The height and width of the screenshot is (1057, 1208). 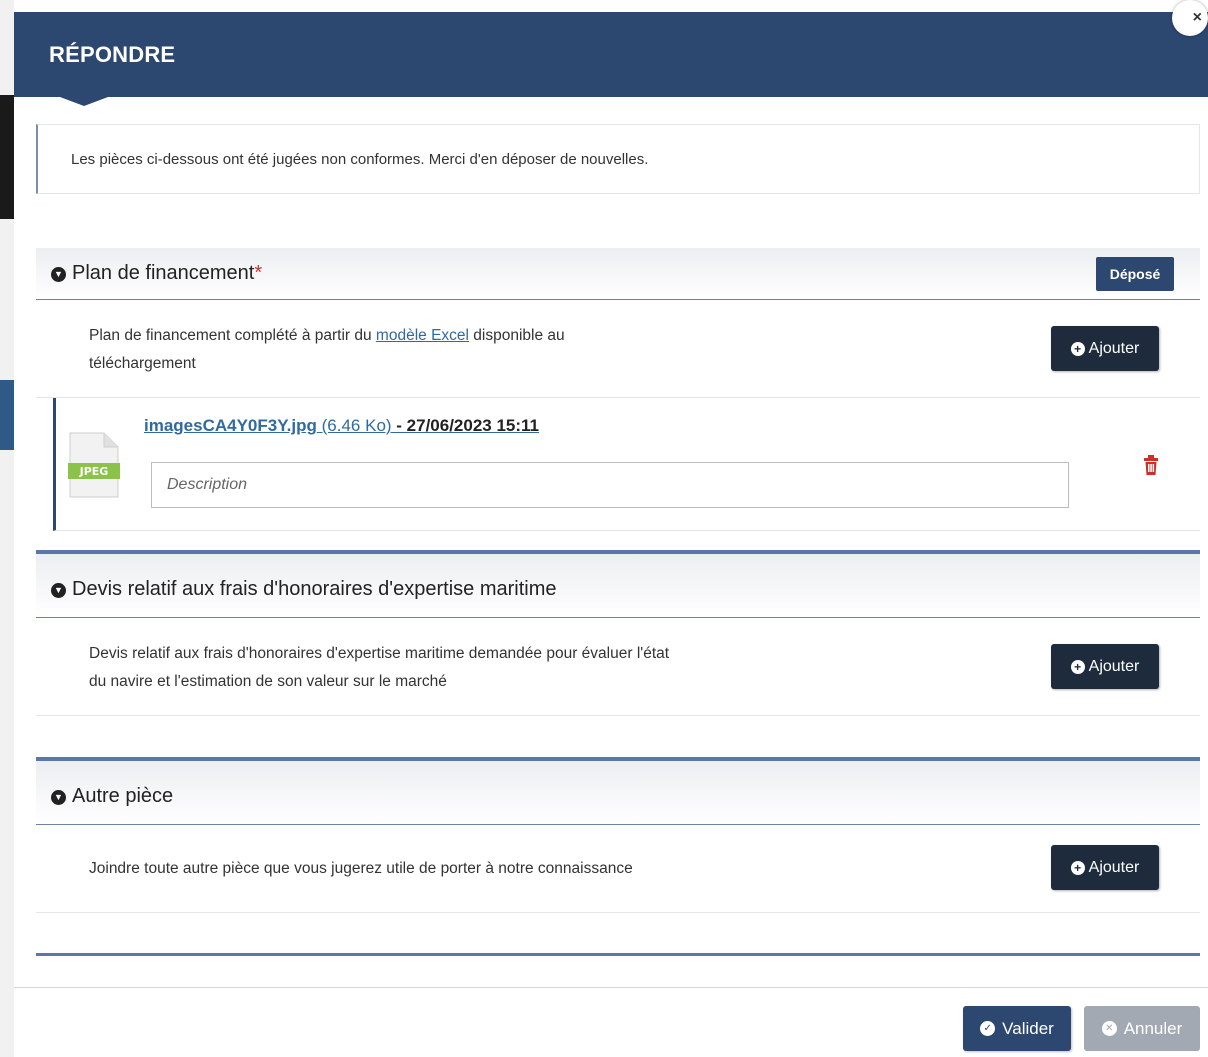 What do you see at coordinates (1028, 1028) in the screenshot?
I see `validate-label: Valider` at bounding box center [1028, 1028].